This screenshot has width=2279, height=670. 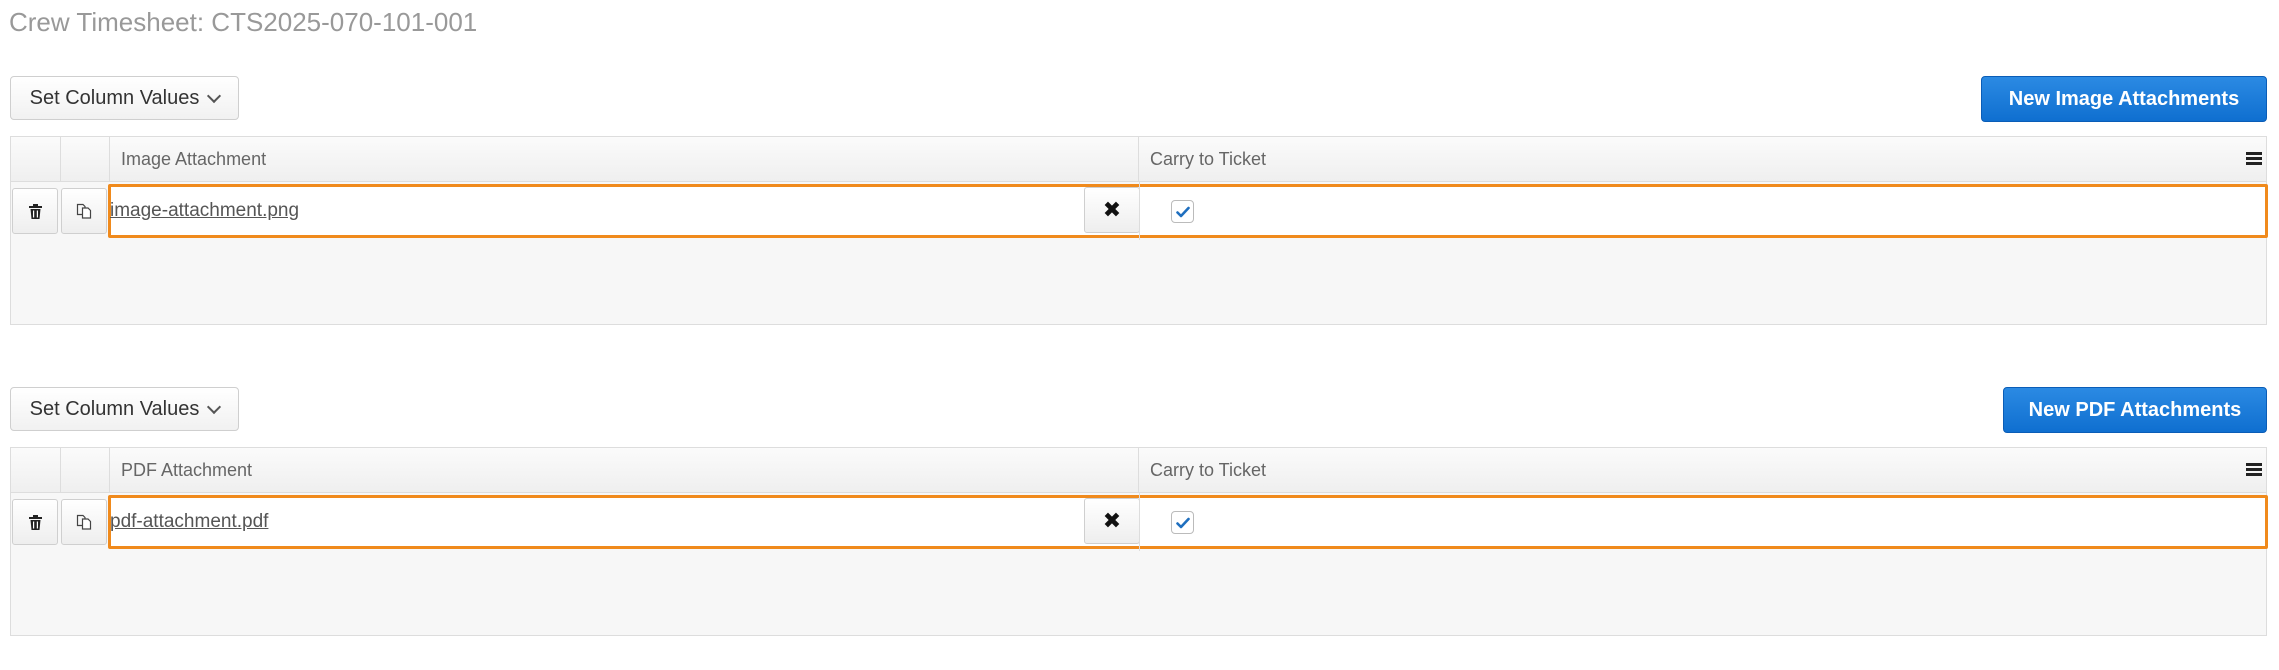 I want to click on header-pdf-attachment: PDF Attachment, so click(x=624, y=470).